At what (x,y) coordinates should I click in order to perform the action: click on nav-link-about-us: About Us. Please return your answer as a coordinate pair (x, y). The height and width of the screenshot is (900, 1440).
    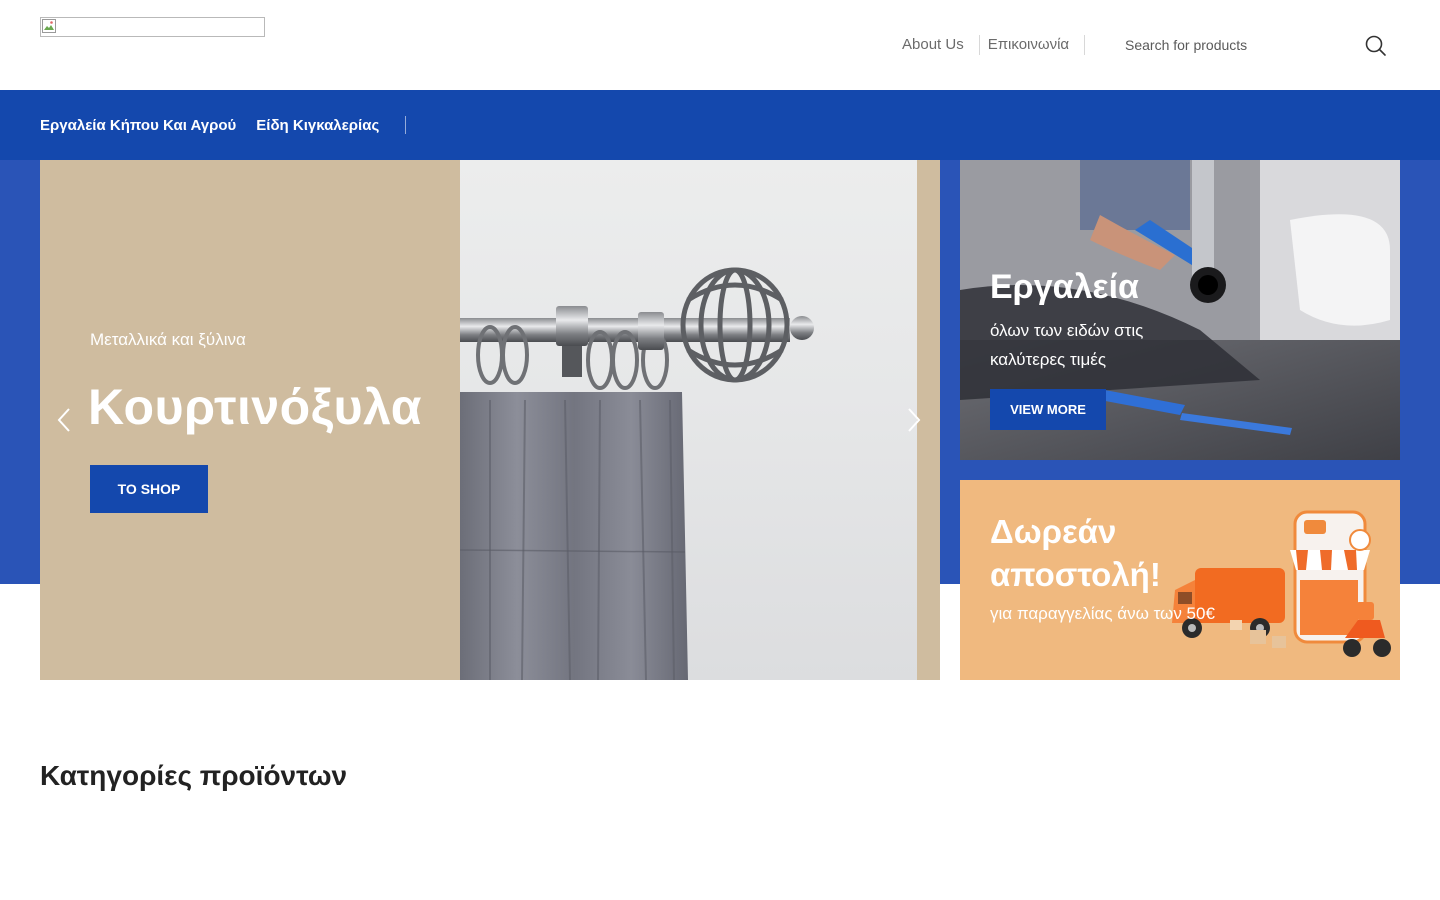
    Looking at the image, I should click on (936, 45).